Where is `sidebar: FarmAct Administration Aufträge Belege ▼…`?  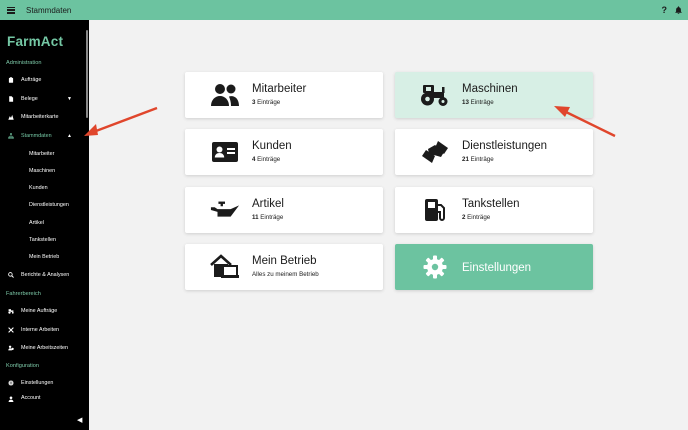 sidebar: FarmAct Administration Aufträge Belege ▼… is located at coordinates (44, 225).